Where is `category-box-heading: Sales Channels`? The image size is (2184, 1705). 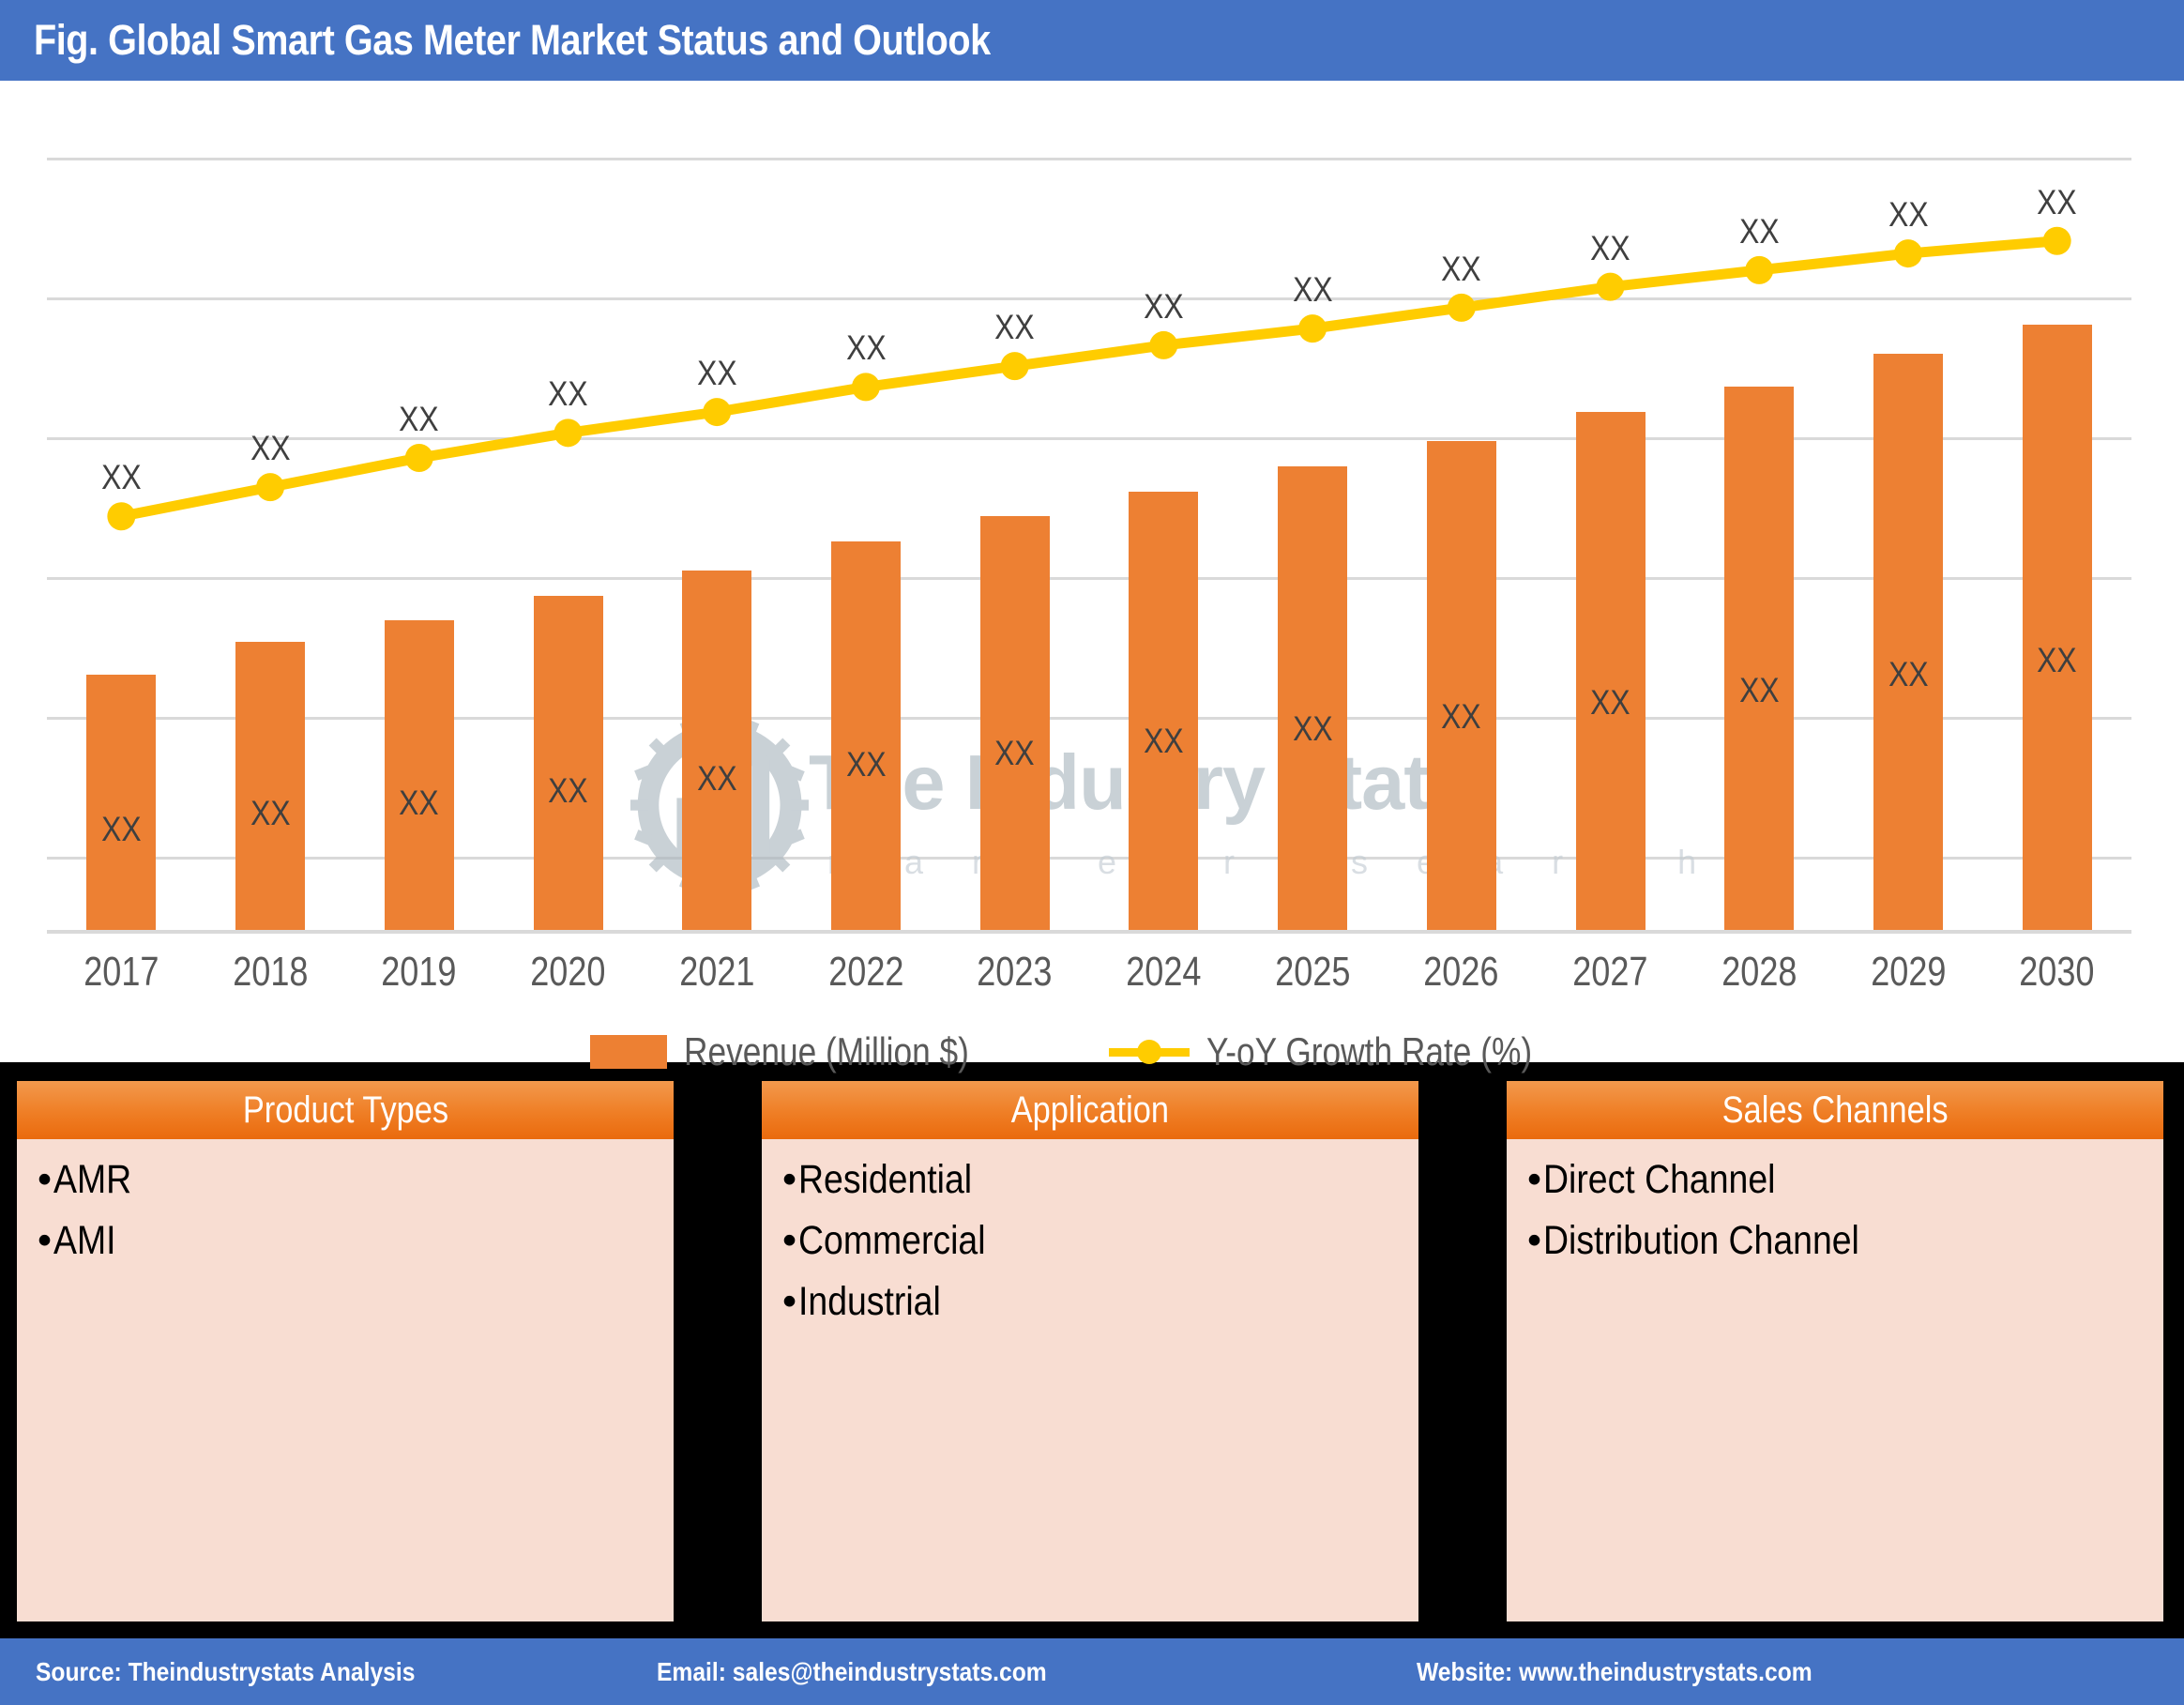
category-box-heading: Sales Channels is located at coordinates (1835, 1110).